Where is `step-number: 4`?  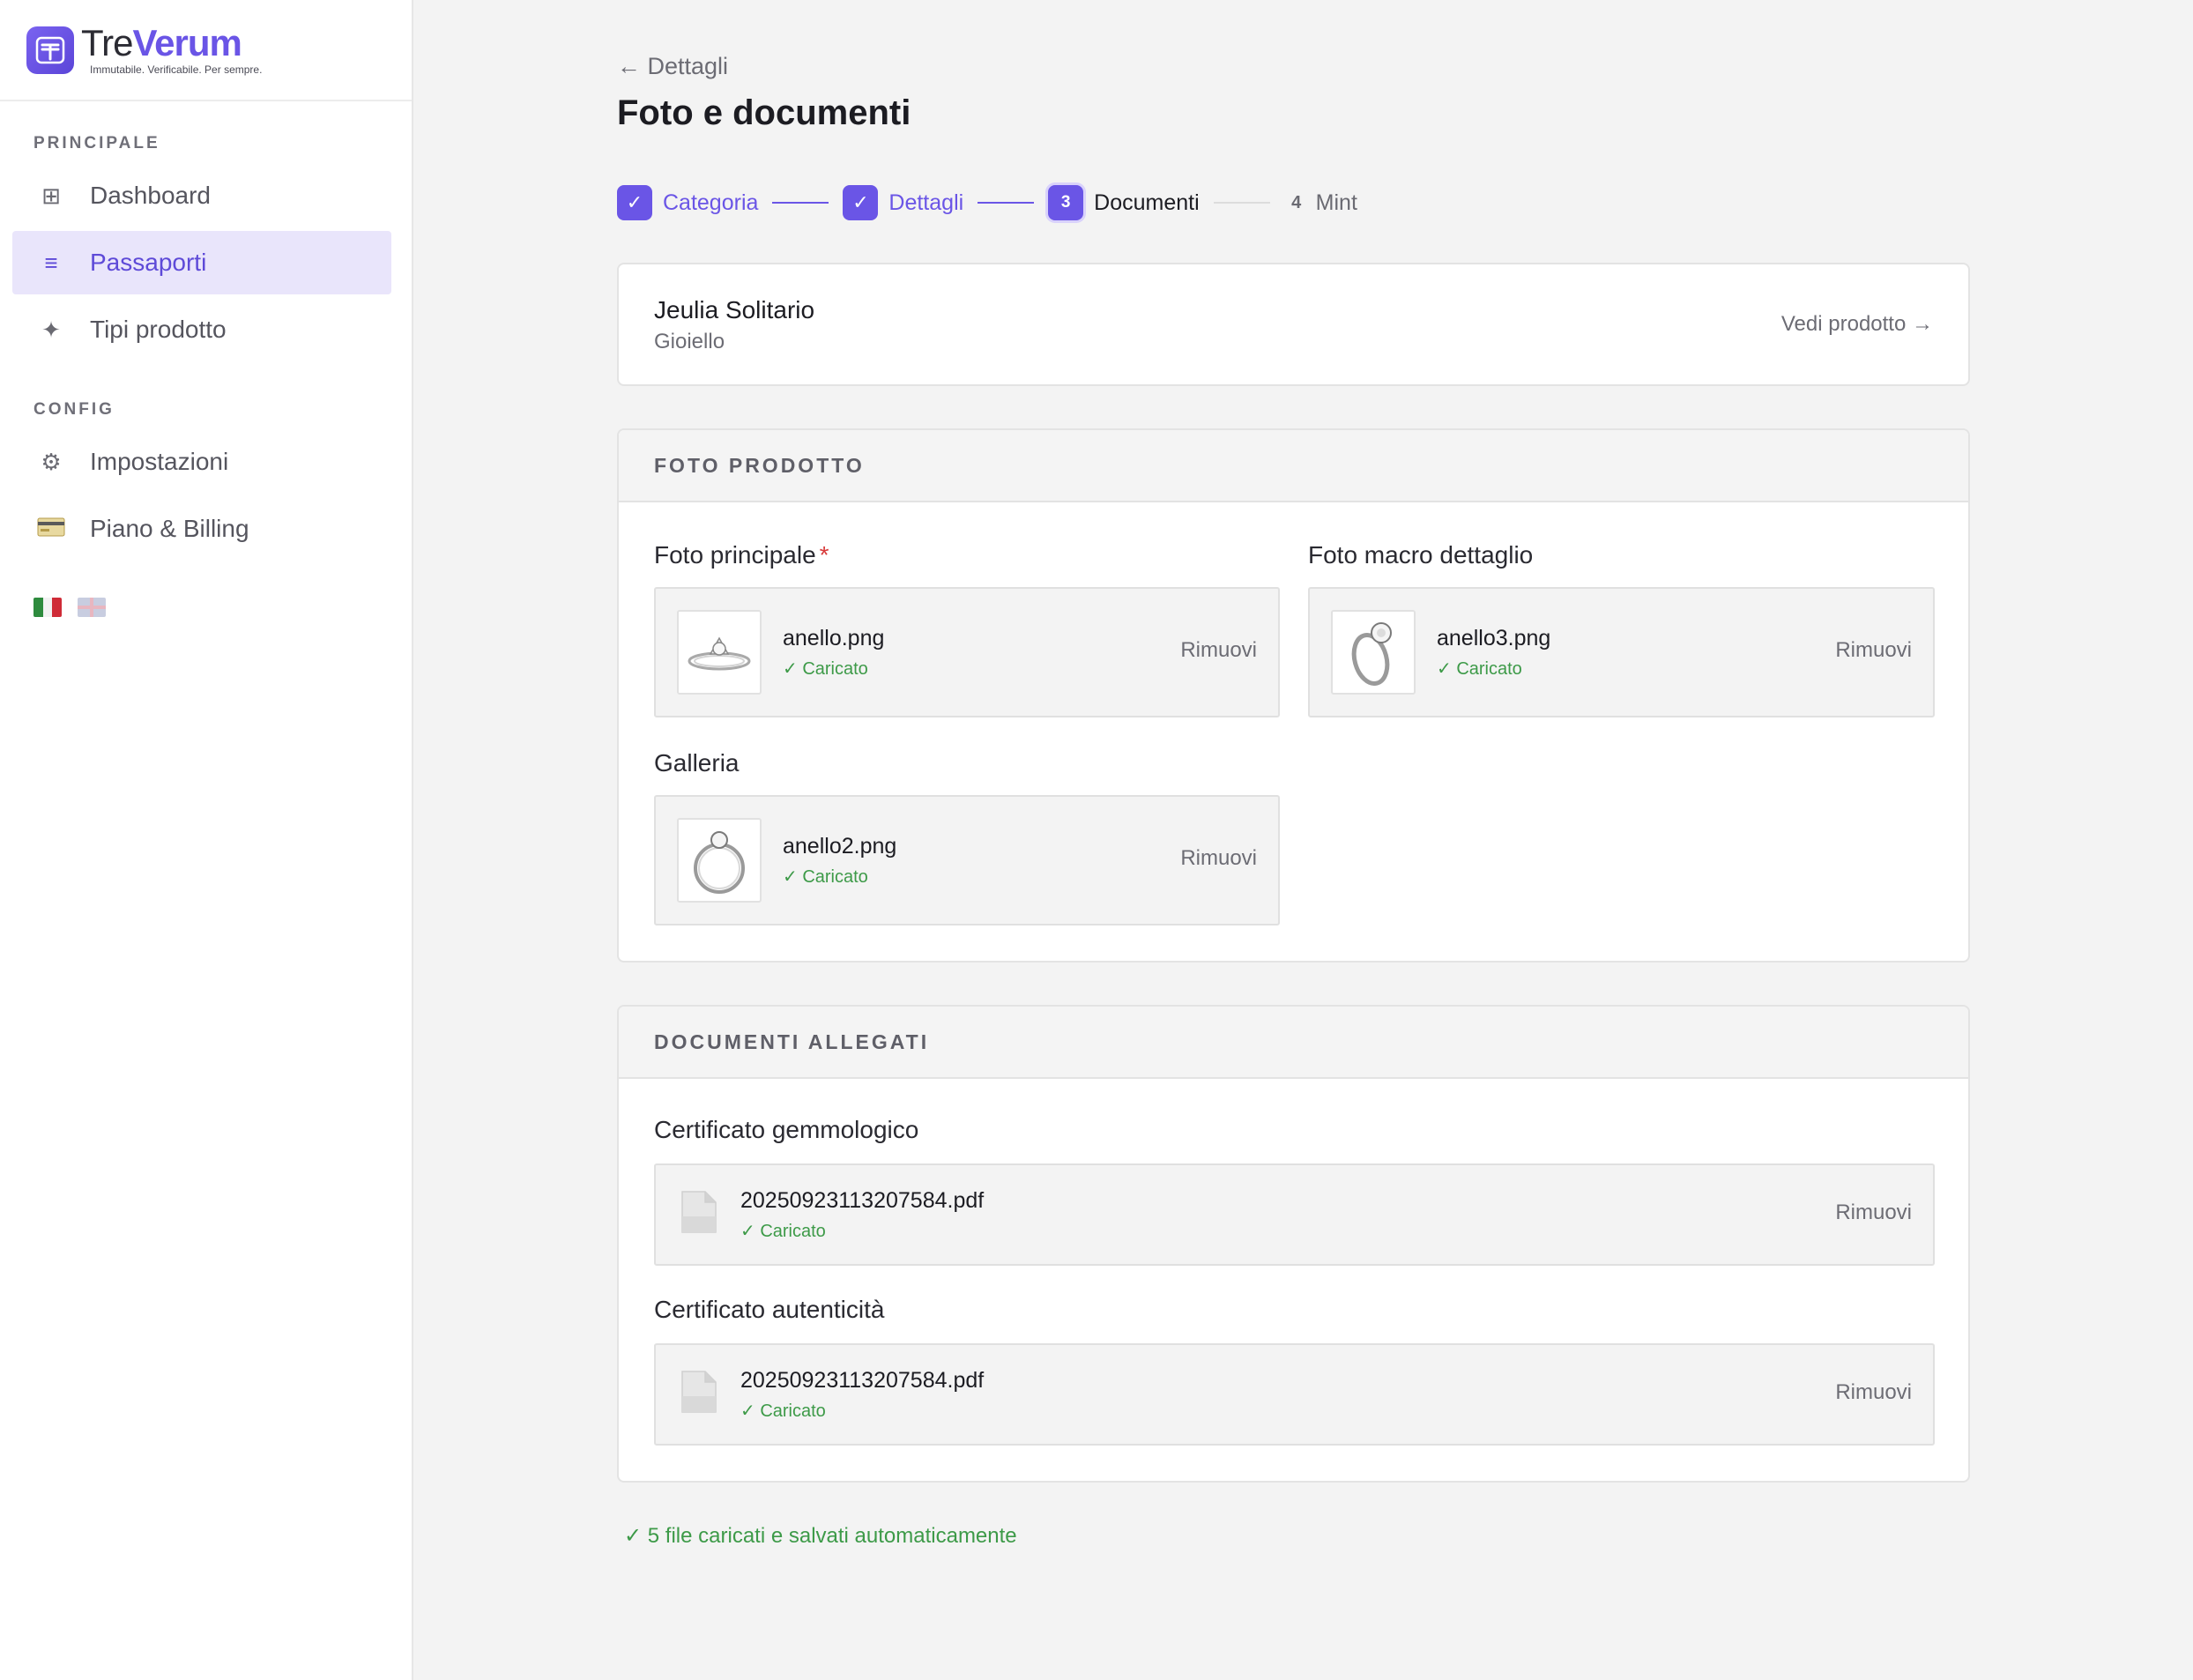
step-number: 4 is located at coordinates (1297, 202).